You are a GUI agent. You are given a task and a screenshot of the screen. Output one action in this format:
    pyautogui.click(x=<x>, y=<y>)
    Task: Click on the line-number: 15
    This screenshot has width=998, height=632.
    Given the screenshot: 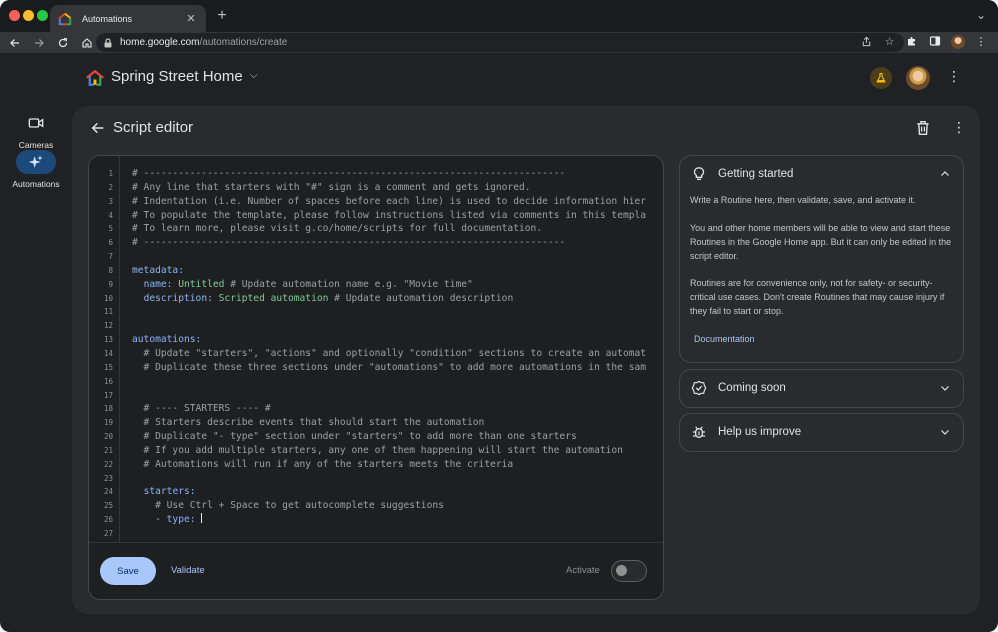 What is the action you would take?
    pyautogui.click(x=108, y=367)
    